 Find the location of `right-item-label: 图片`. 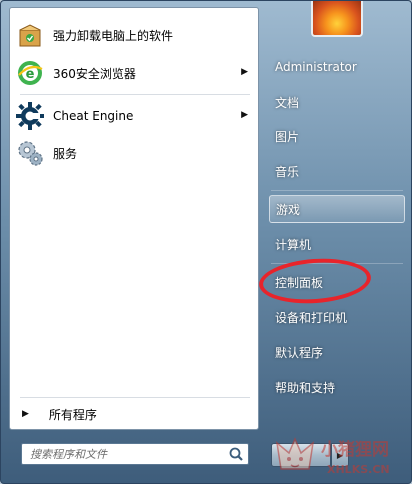

right-item-label: 图片 is located at coordinates (287, 136).